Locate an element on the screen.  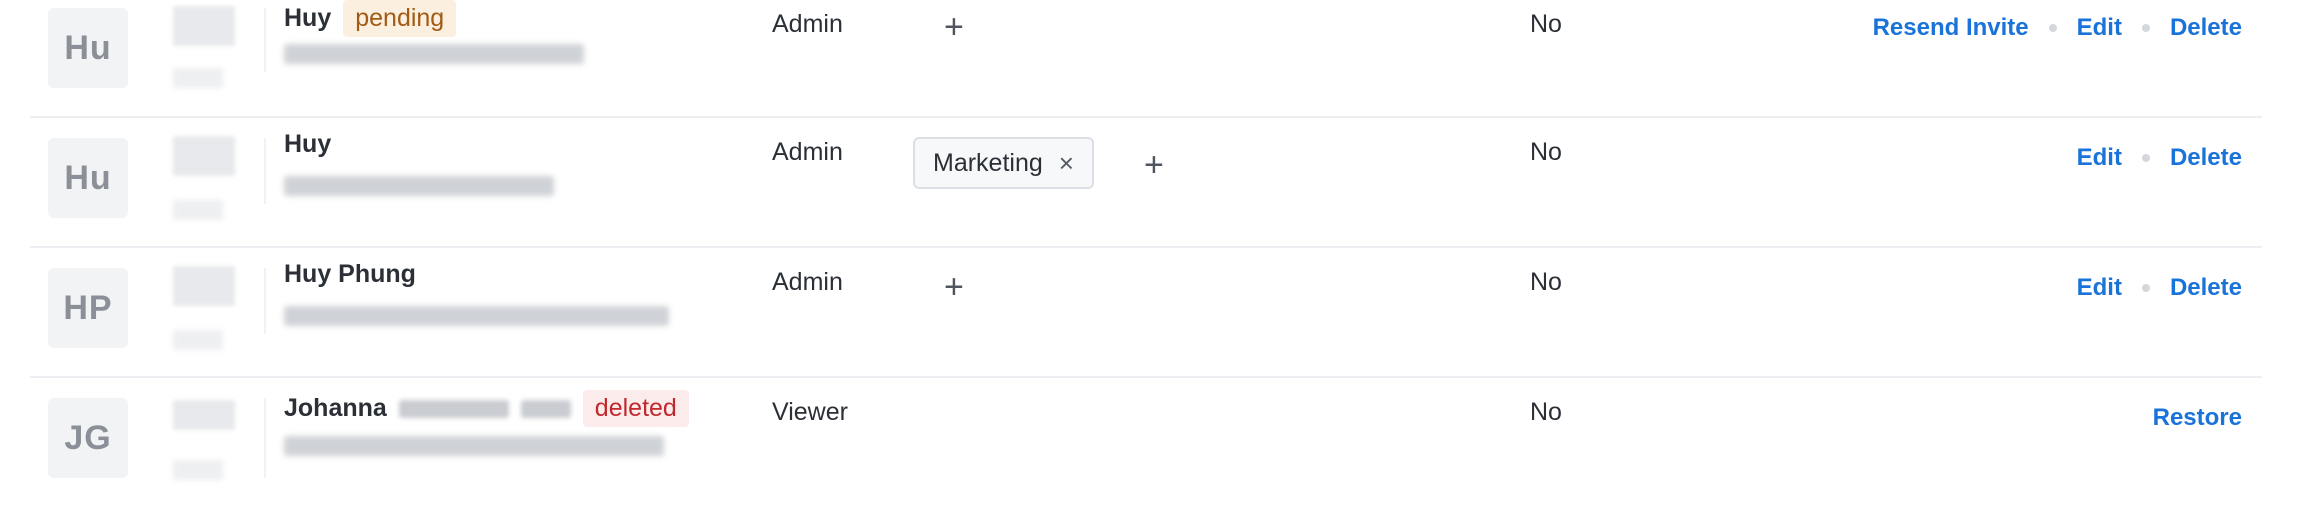
user-name: Johanna is located at coordinates (335, 408).